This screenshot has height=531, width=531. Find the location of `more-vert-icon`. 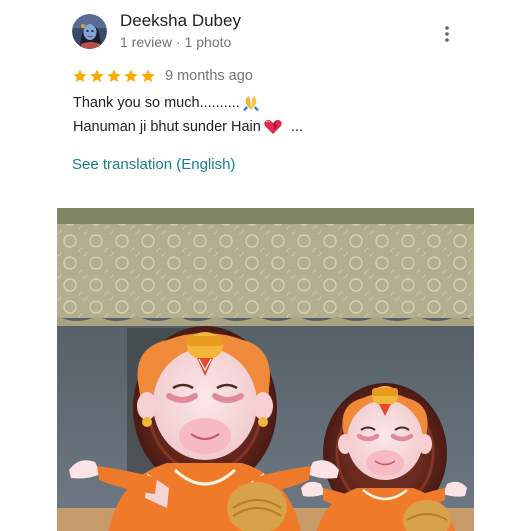

more-vert-icon is located at coordinates (447, 34).